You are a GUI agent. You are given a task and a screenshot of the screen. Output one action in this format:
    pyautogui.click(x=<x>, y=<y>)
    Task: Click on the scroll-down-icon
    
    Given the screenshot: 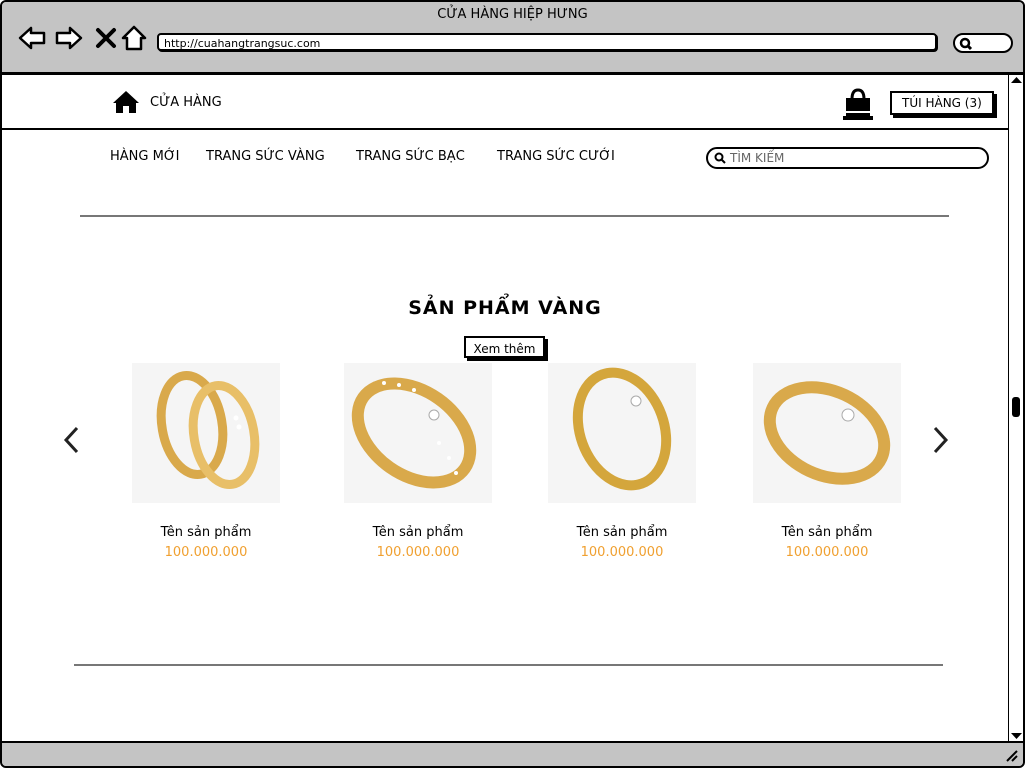 What is the action you would take?
    pyautogui.click(x=1016, y=736)
    